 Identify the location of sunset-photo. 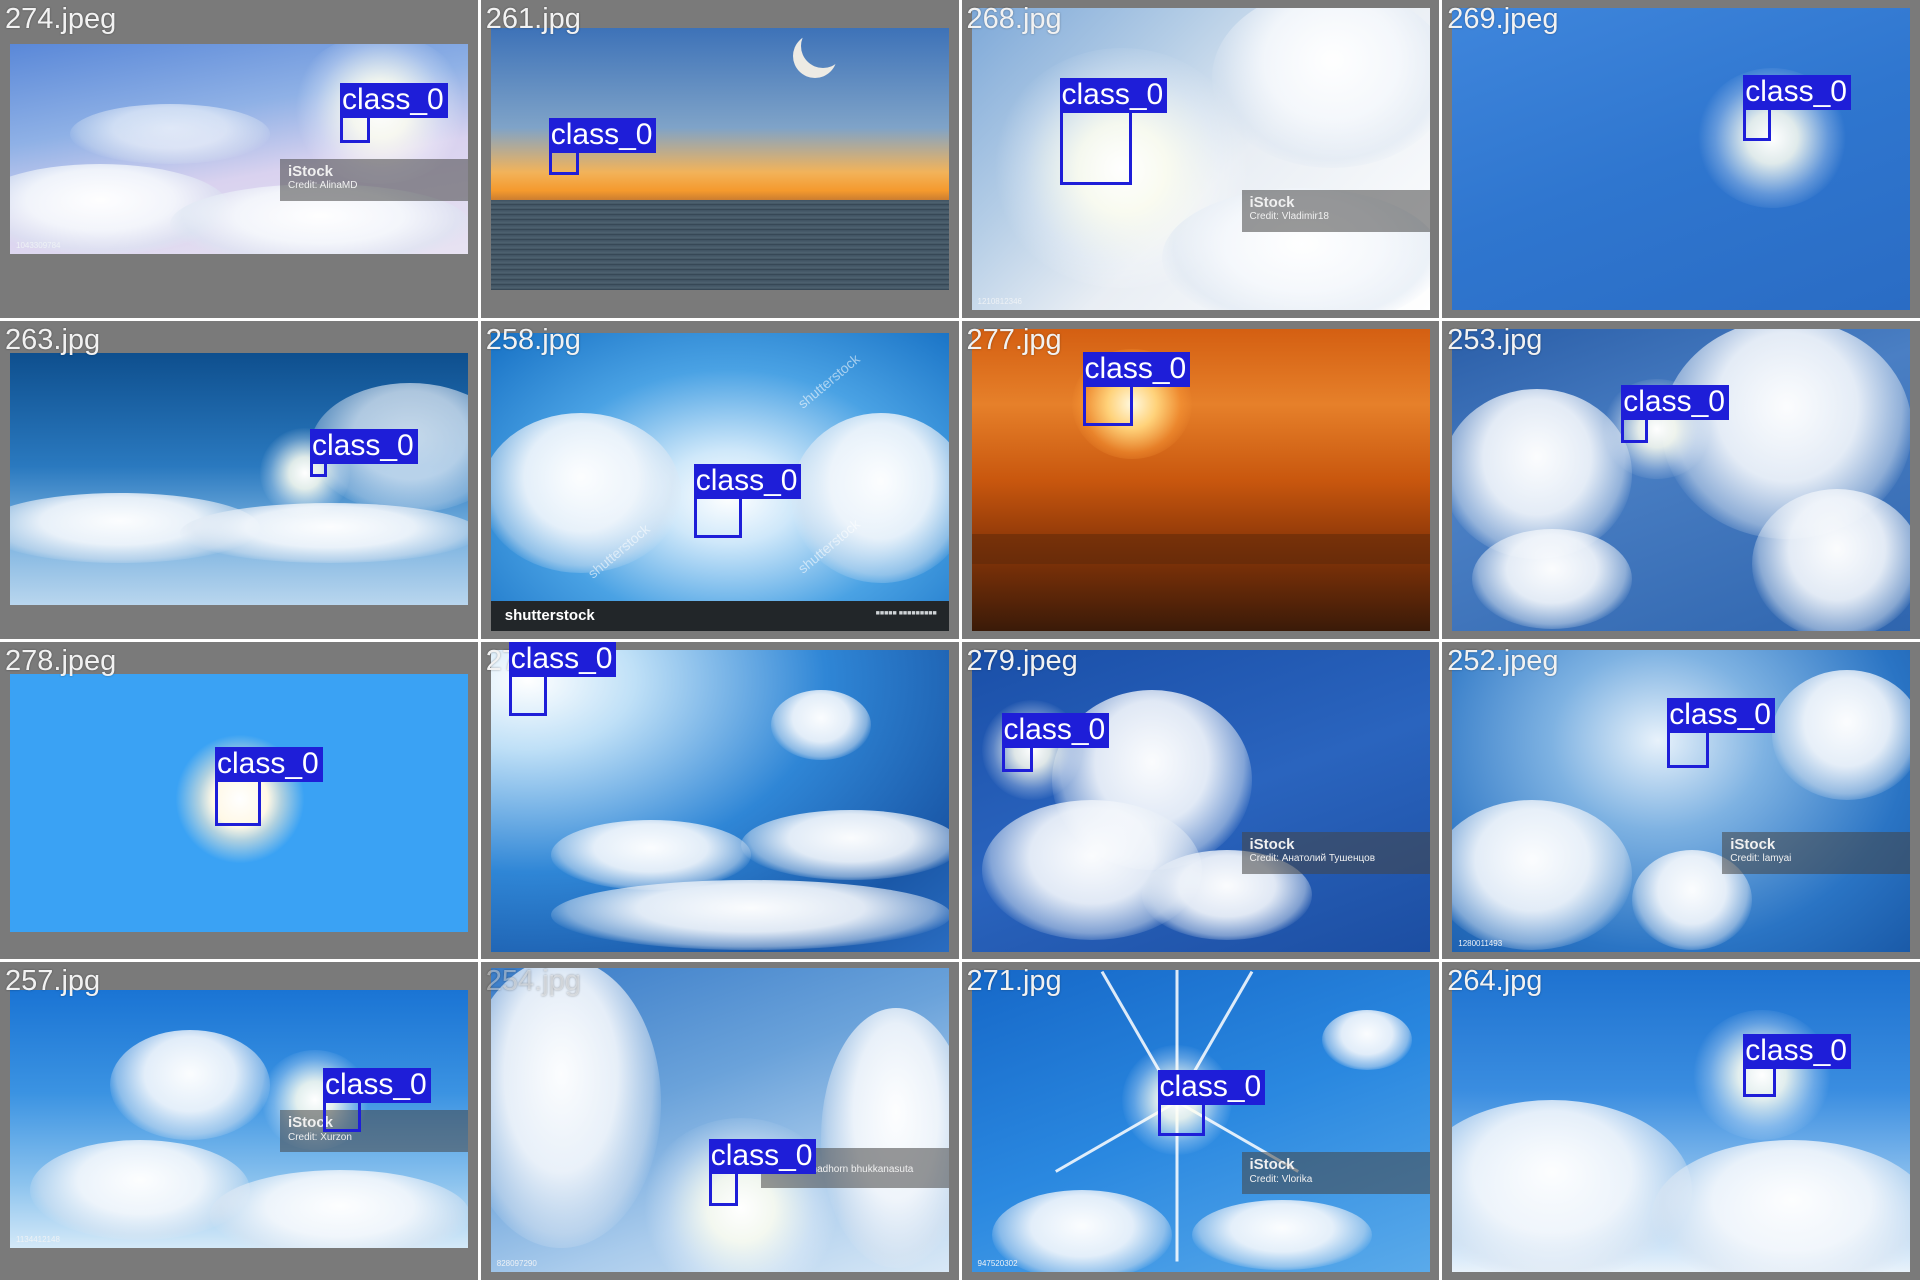
(1200, 479).